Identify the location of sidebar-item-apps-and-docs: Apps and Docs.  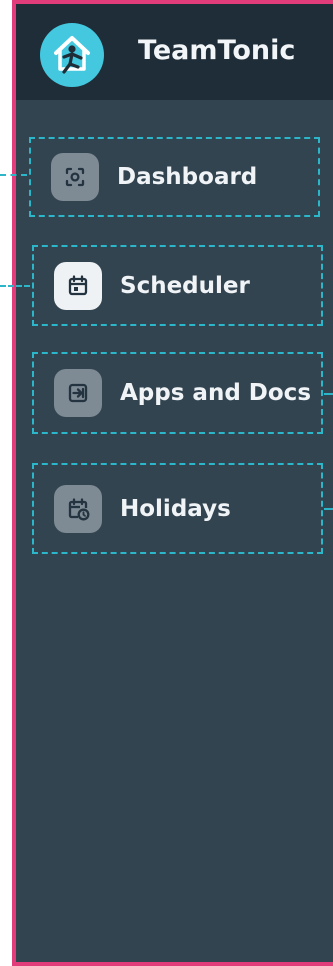
(177, 393).